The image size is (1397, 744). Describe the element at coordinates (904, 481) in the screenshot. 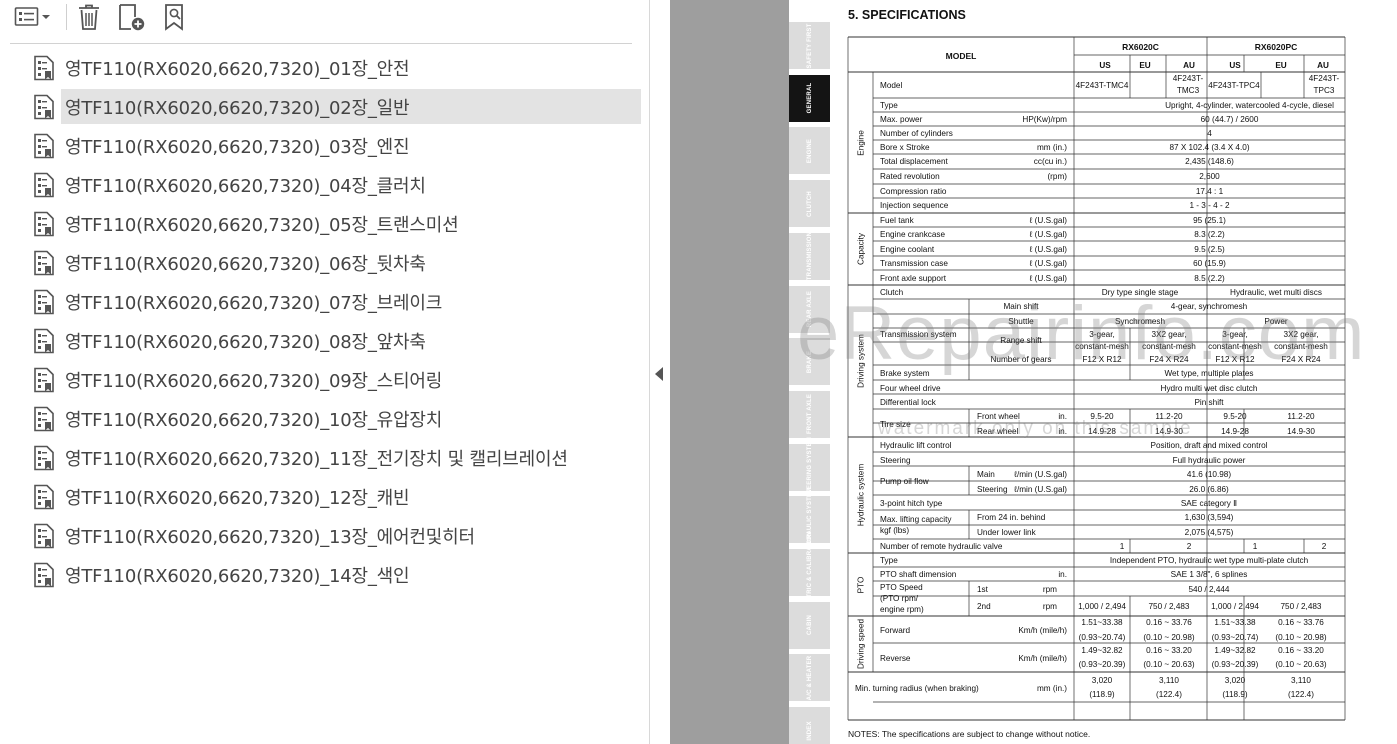

I see `table-cell-text: Pump oil flow` at that location.